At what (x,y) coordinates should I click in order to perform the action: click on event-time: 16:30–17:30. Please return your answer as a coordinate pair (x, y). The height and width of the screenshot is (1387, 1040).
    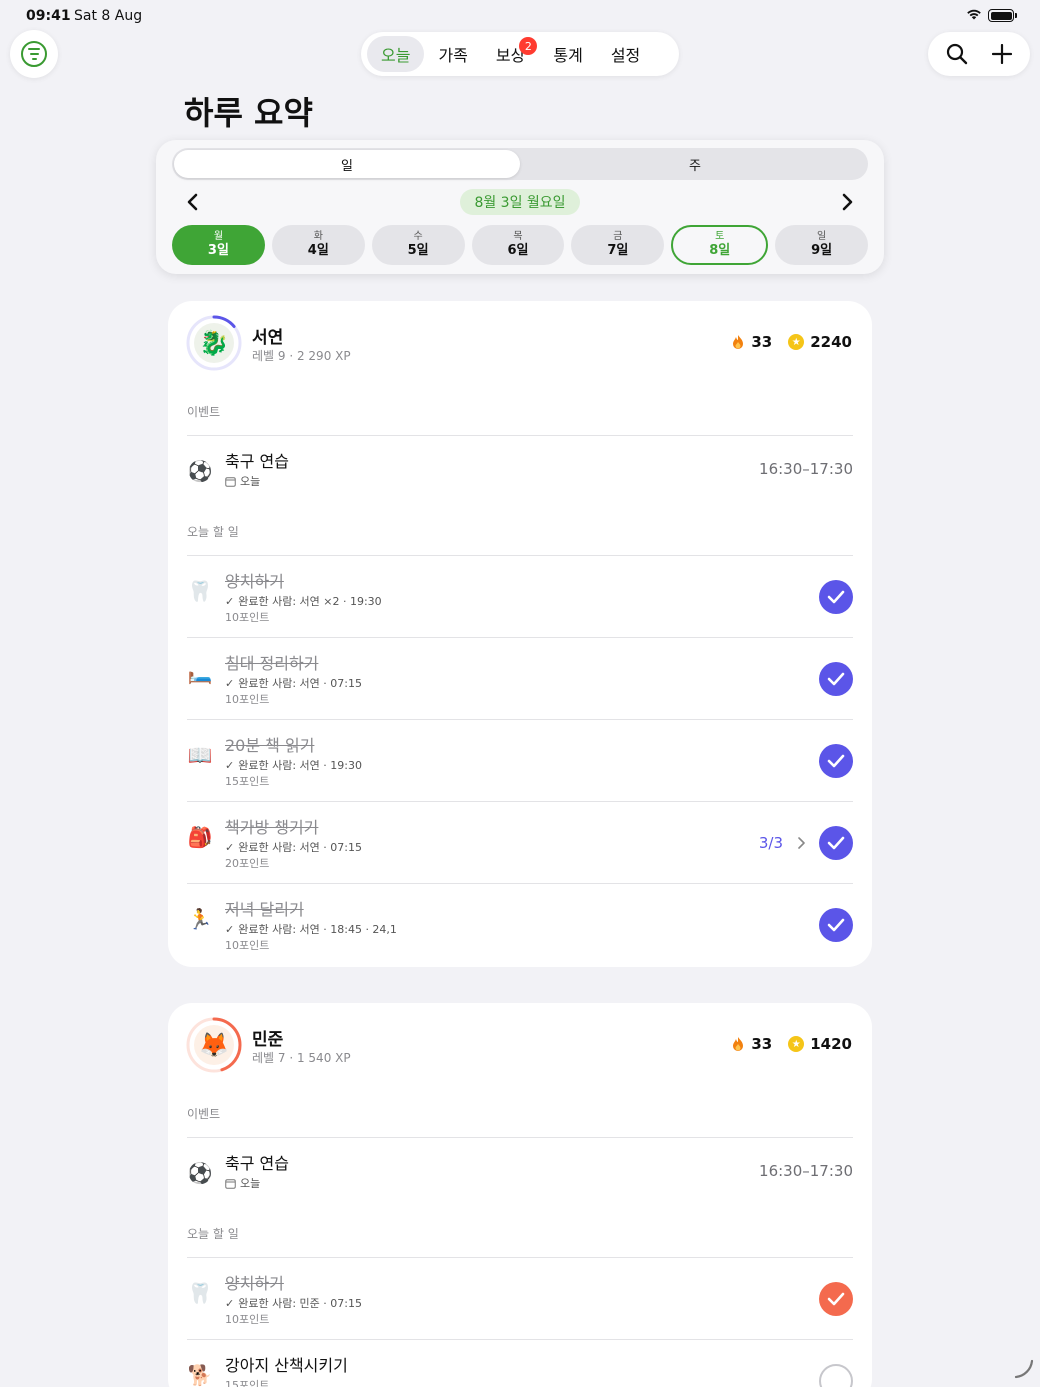
    Looking at the image, I should click on (806, 1171).